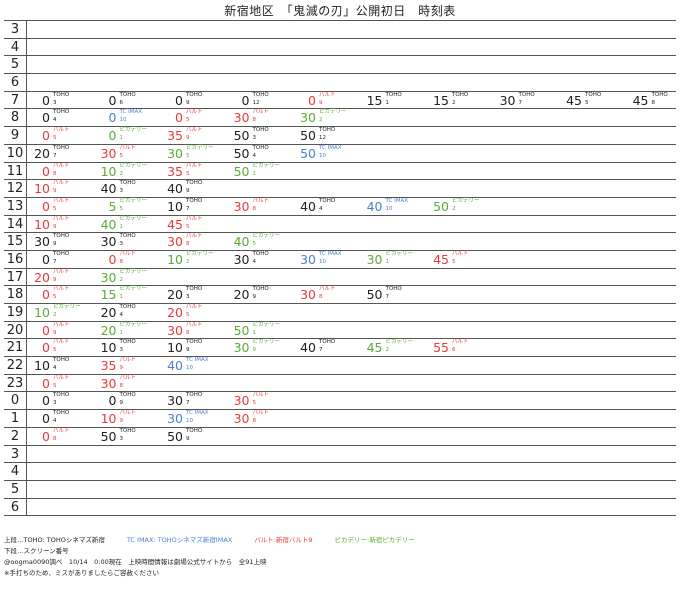 This screenshot has width=680, height=592. Describe the element at coordinates (15, 65) in the screenshot. I see `hour-label: 5` at that location.